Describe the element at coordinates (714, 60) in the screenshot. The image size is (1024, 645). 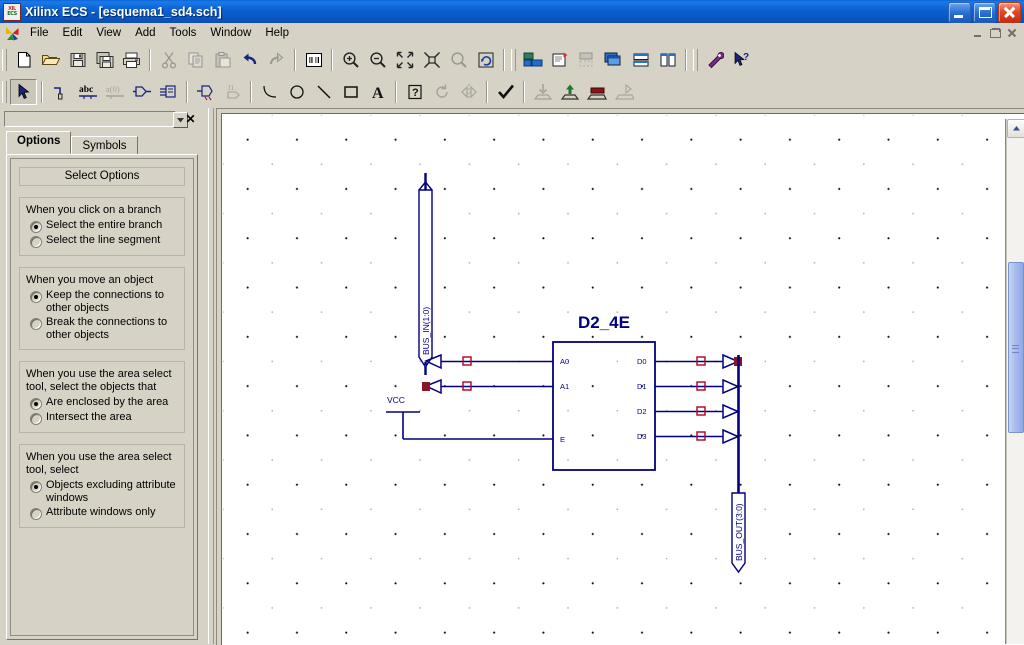
I see `options-tool-icon` at that location.